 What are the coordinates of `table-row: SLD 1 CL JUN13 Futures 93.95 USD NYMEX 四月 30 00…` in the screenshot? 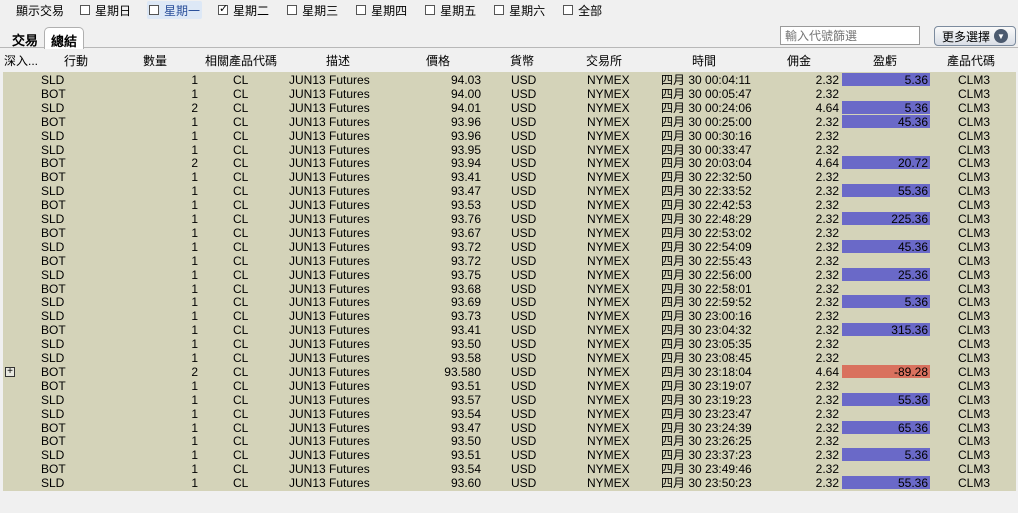 It's located at (509, 150).